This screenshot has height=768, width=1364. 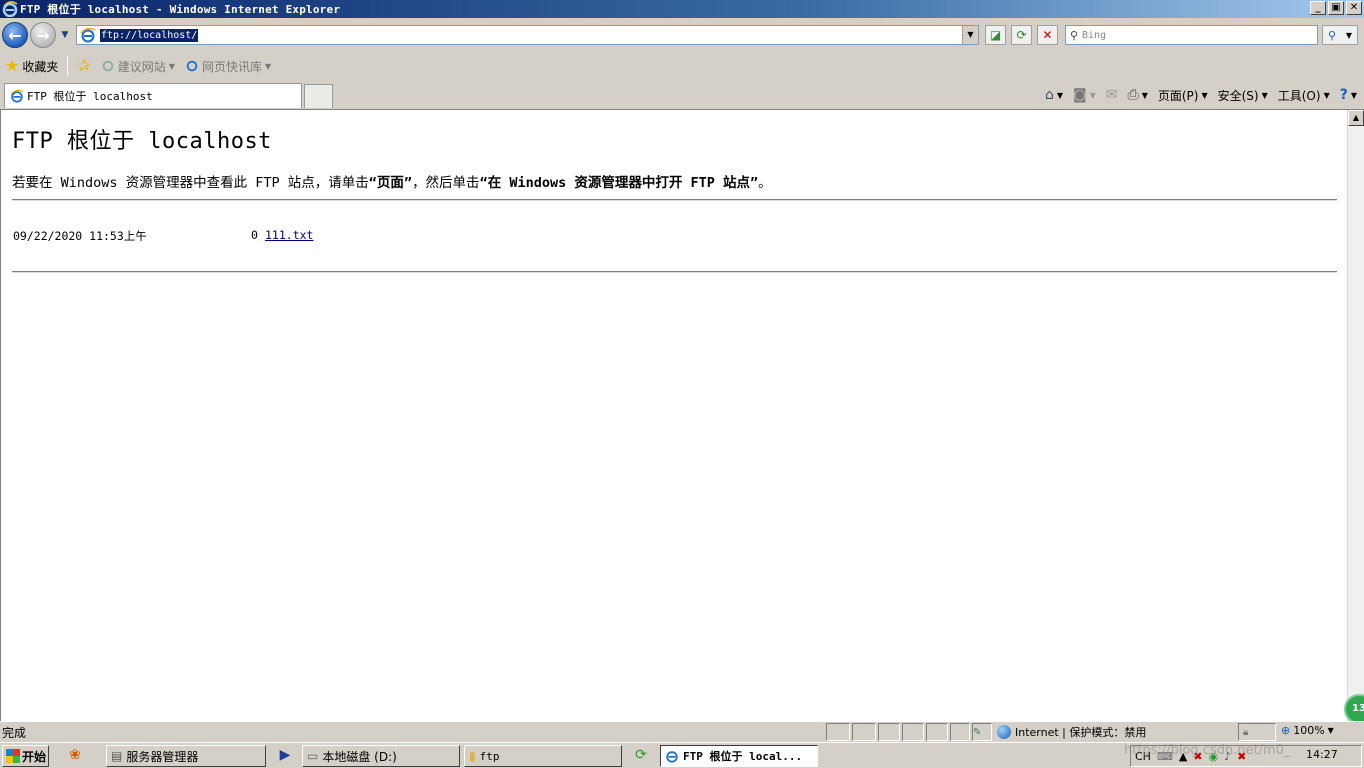 What do you see at coordinates (1071, 732) in the screenshot?
I see `security-zone: Internet | 保护模式：禁用` at bounding box center [1071, 732].